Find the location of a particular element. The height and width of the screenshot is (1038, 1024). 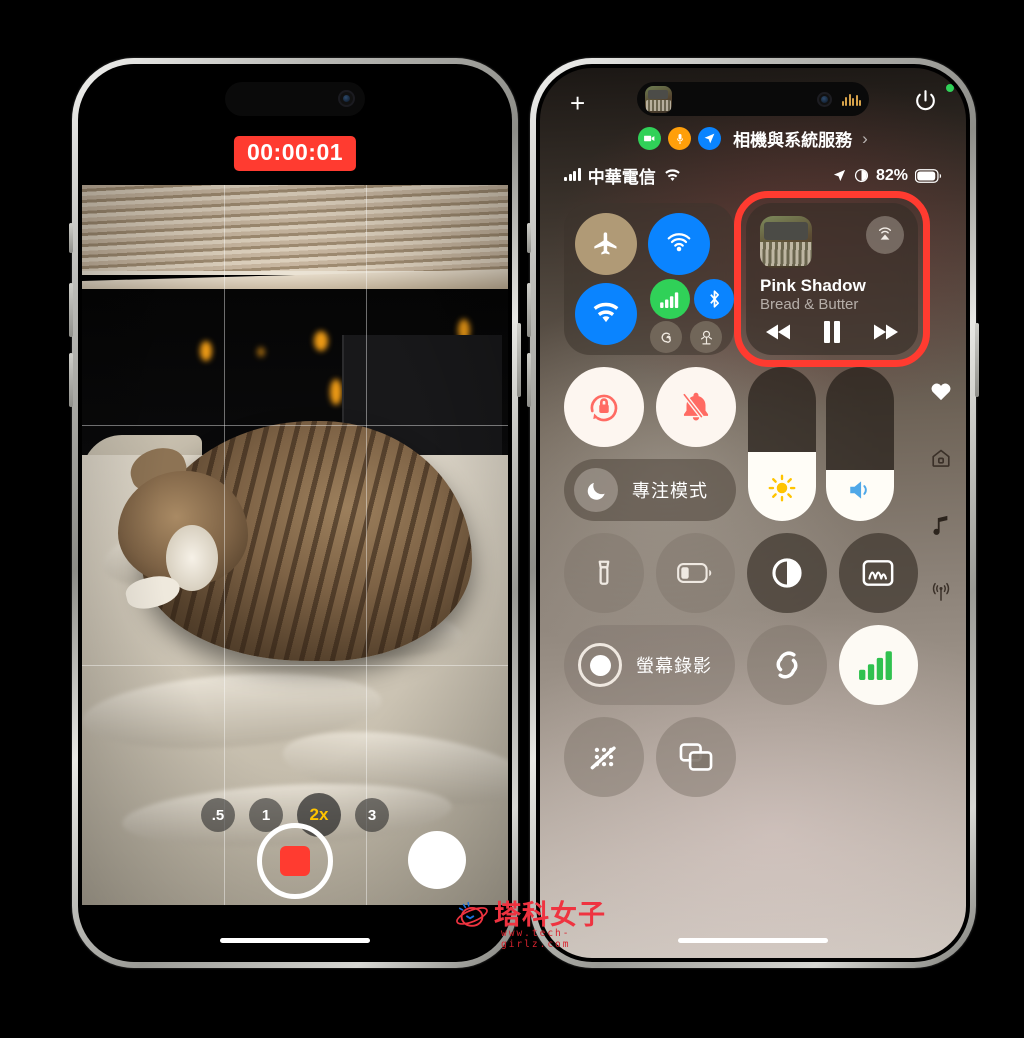

album-artwork is located at coordinates (786, 242).